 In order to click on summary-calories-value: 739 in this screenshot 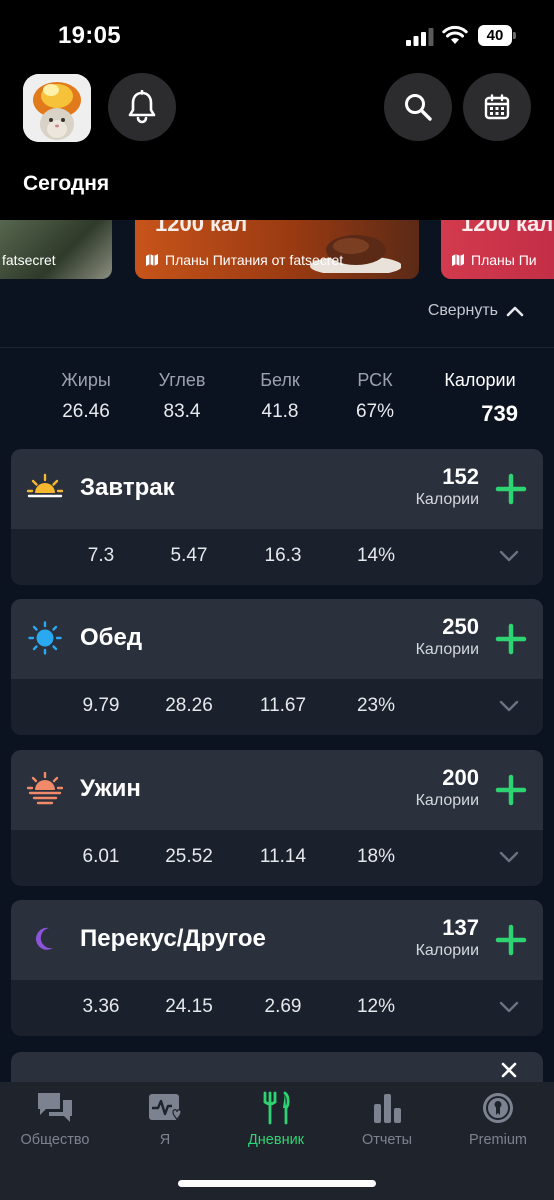, I will do `click(499, 413)`.